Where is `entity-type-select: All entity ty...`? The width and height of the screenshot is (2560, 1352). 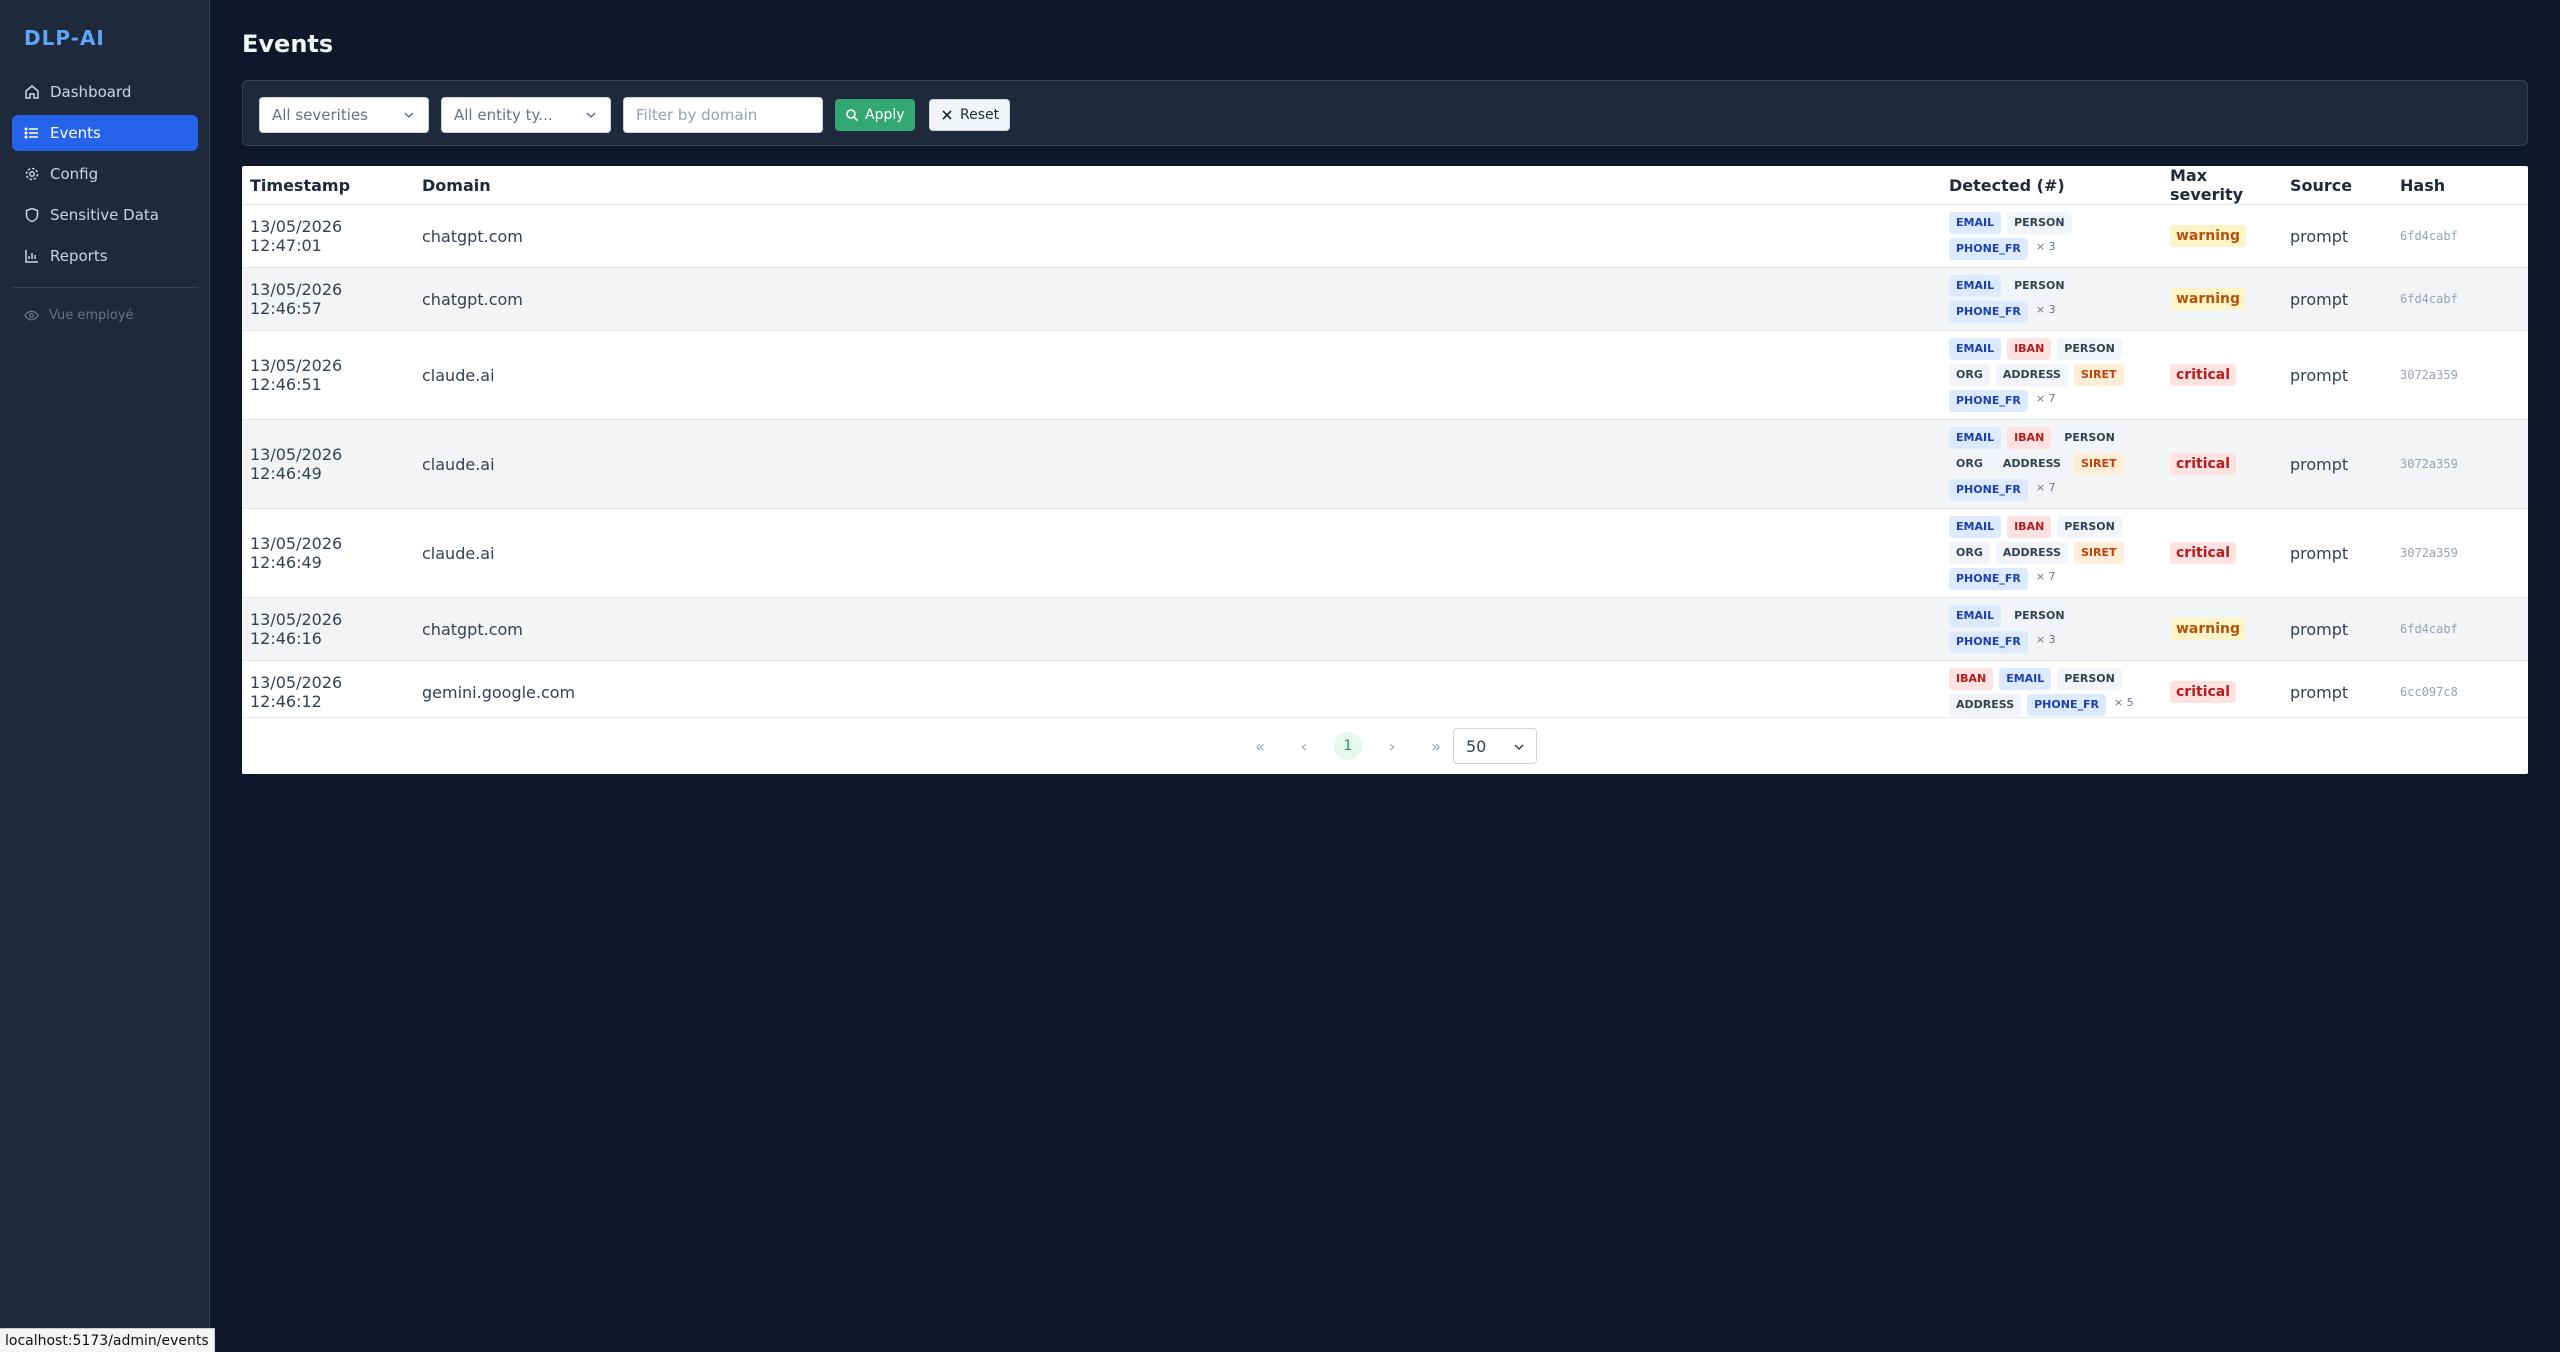 entity-type-select: All entity ty... is located at coordinates (526, 115).